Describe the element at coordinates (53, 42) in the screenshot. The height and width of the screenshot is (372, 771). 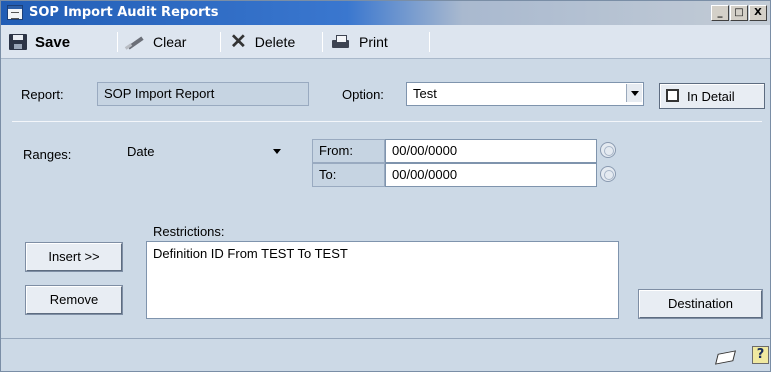
I see `save-label: Save` at that location.